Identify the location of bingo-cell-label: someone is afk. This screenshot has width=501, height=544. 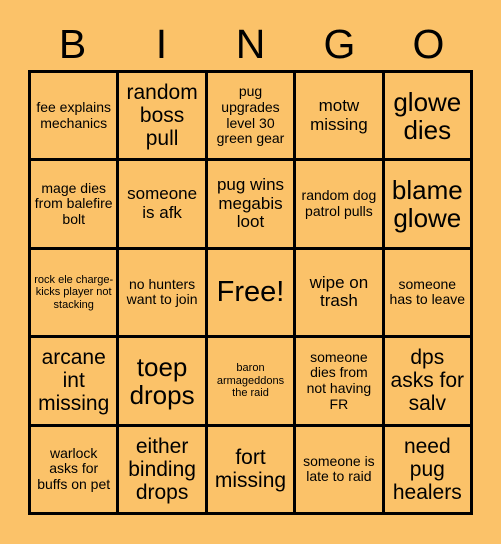
(162, 203).